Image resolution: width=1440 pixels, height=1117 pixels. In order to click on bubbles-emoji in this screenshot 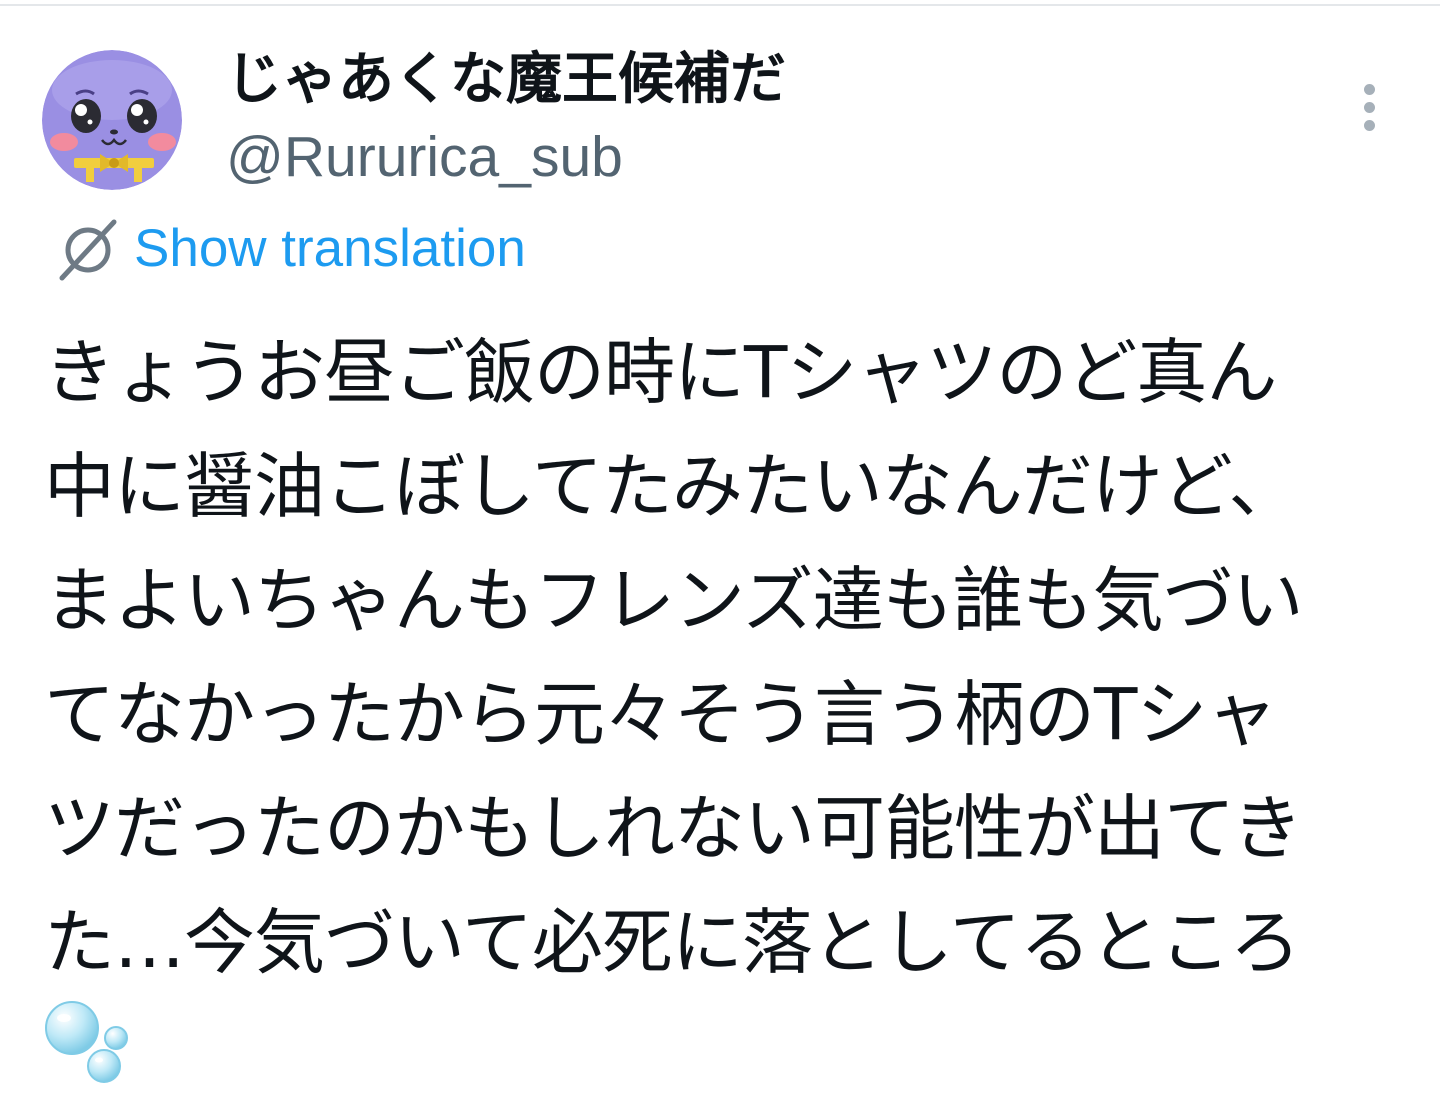, I will do `click(86, 1042)`.